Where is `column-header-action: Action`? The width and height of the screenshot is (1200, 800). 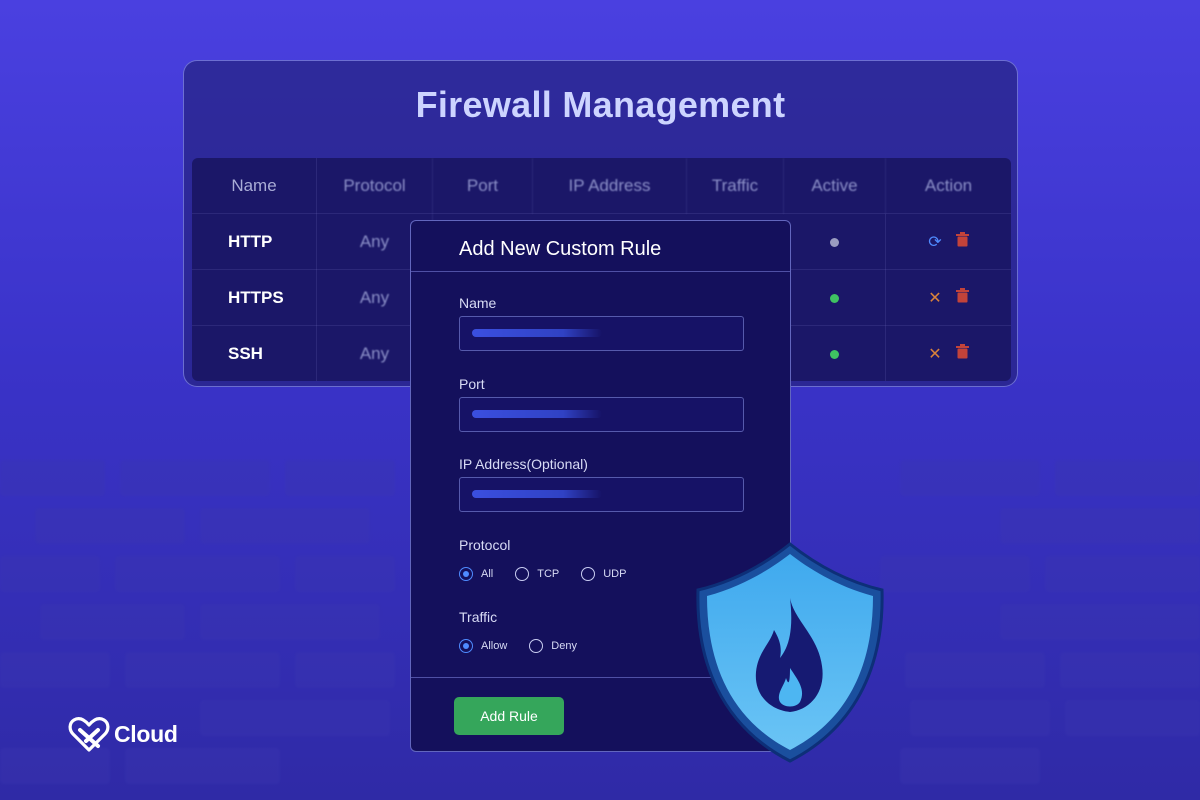 column-header-action: Action is located at coordinates (948, 185).